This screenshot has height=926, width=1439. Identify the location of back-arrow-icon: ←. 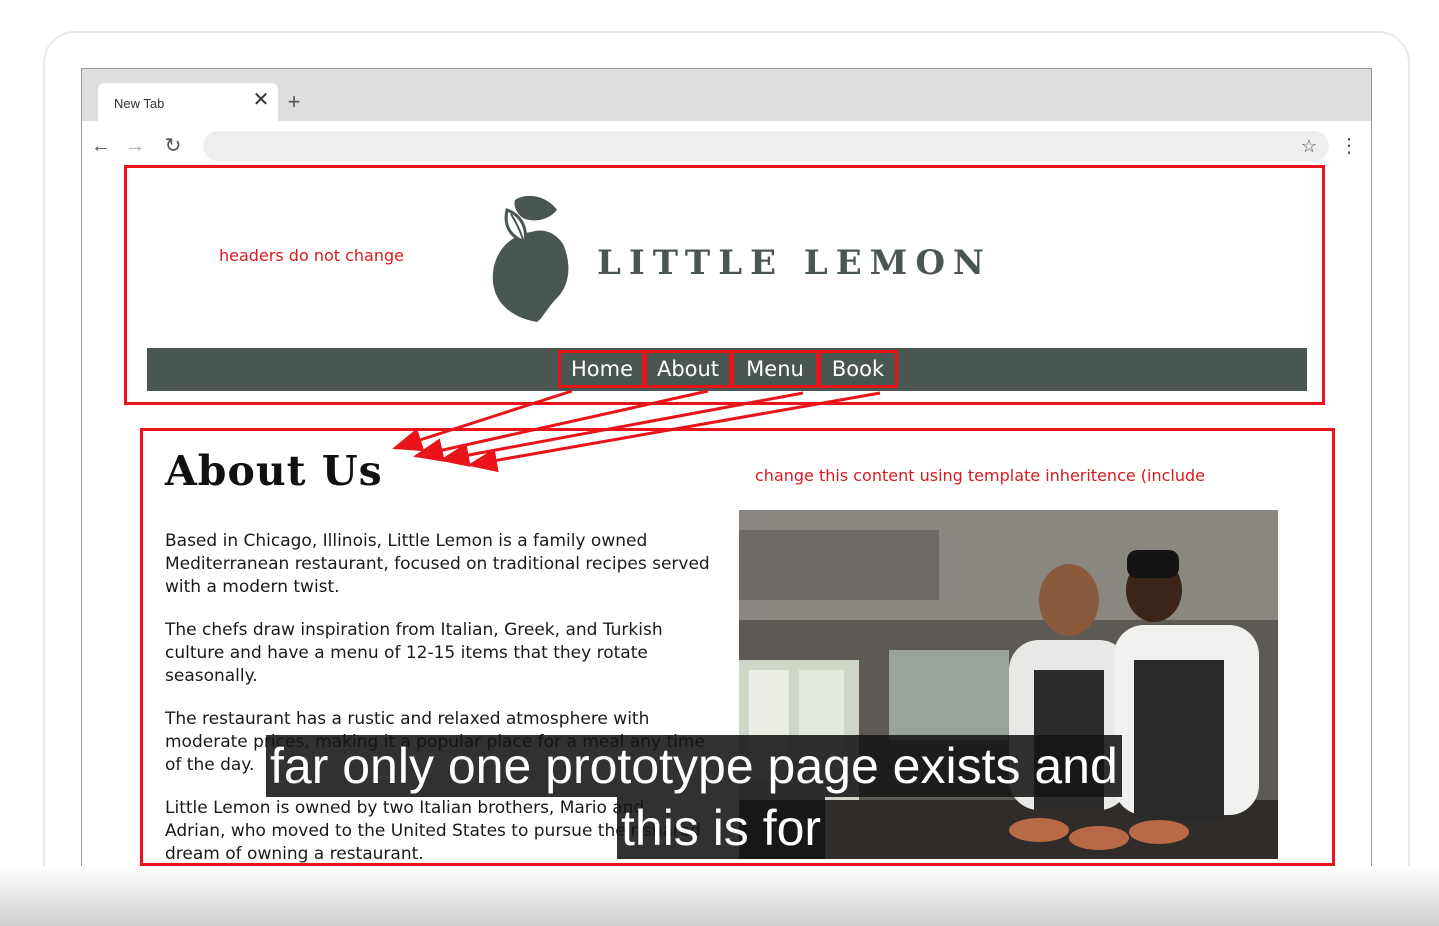
(101, 146).